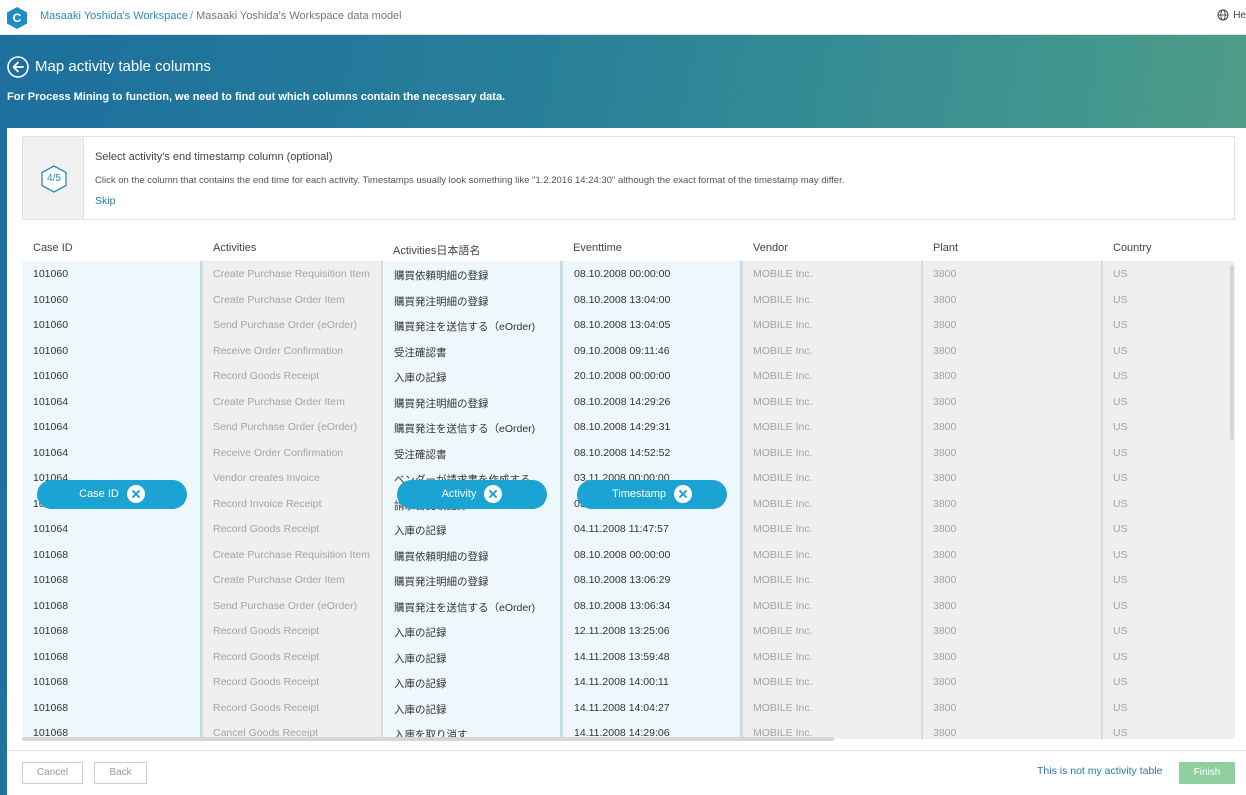 The image size is (1246, 795). Describe the element at coordinates (1232, 352) in the screenshot. I see `vertical-scrollbar` at that location.